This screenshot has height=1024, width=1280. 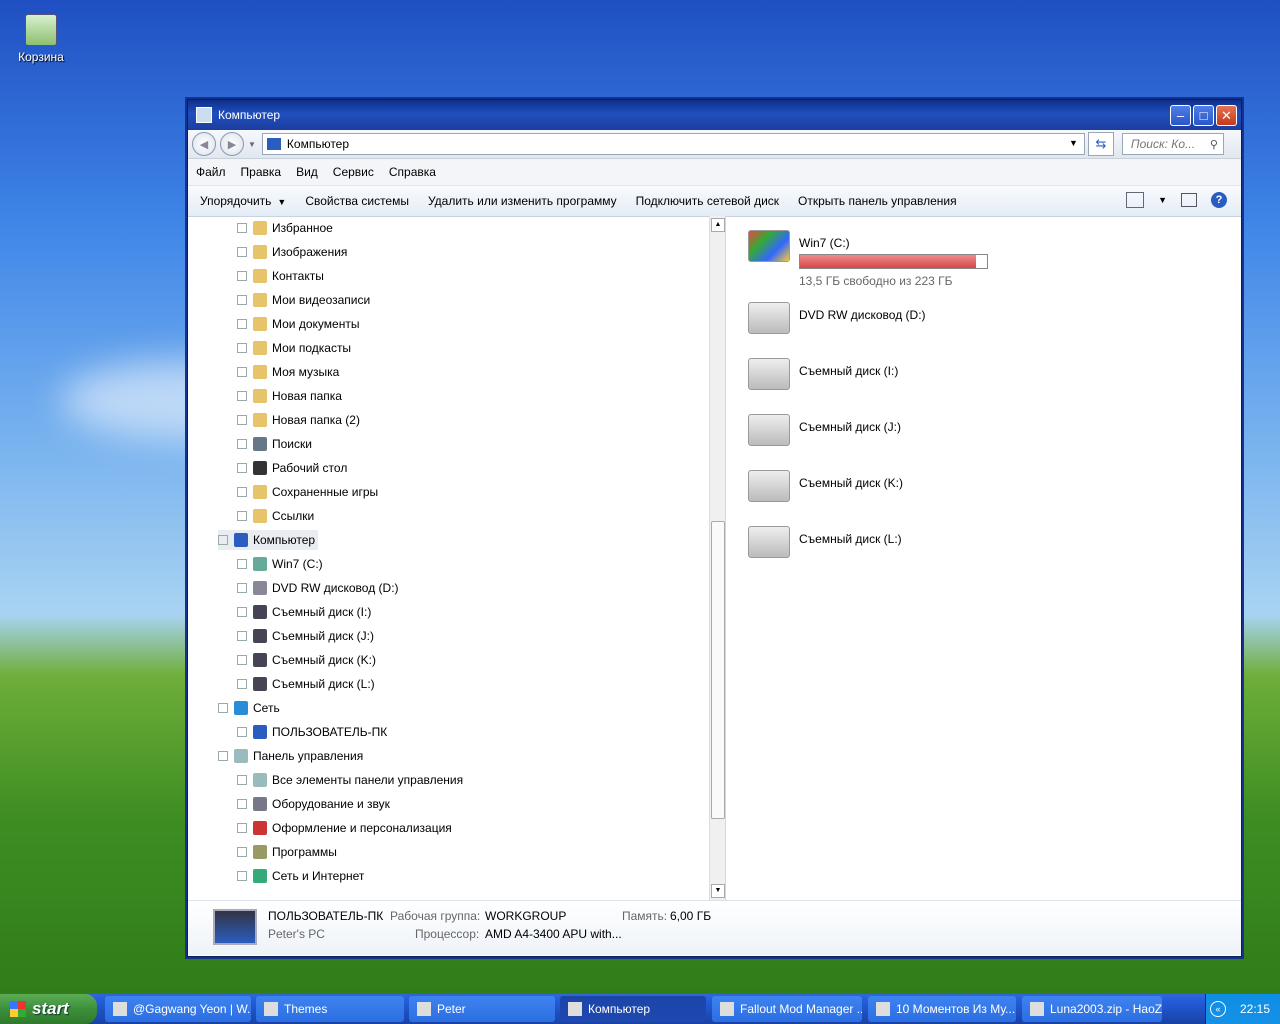 What do you see at coordinates (1189, 200) in the screenshot?
I see `preview-pane-icon` at bounding box center [1189, 200].